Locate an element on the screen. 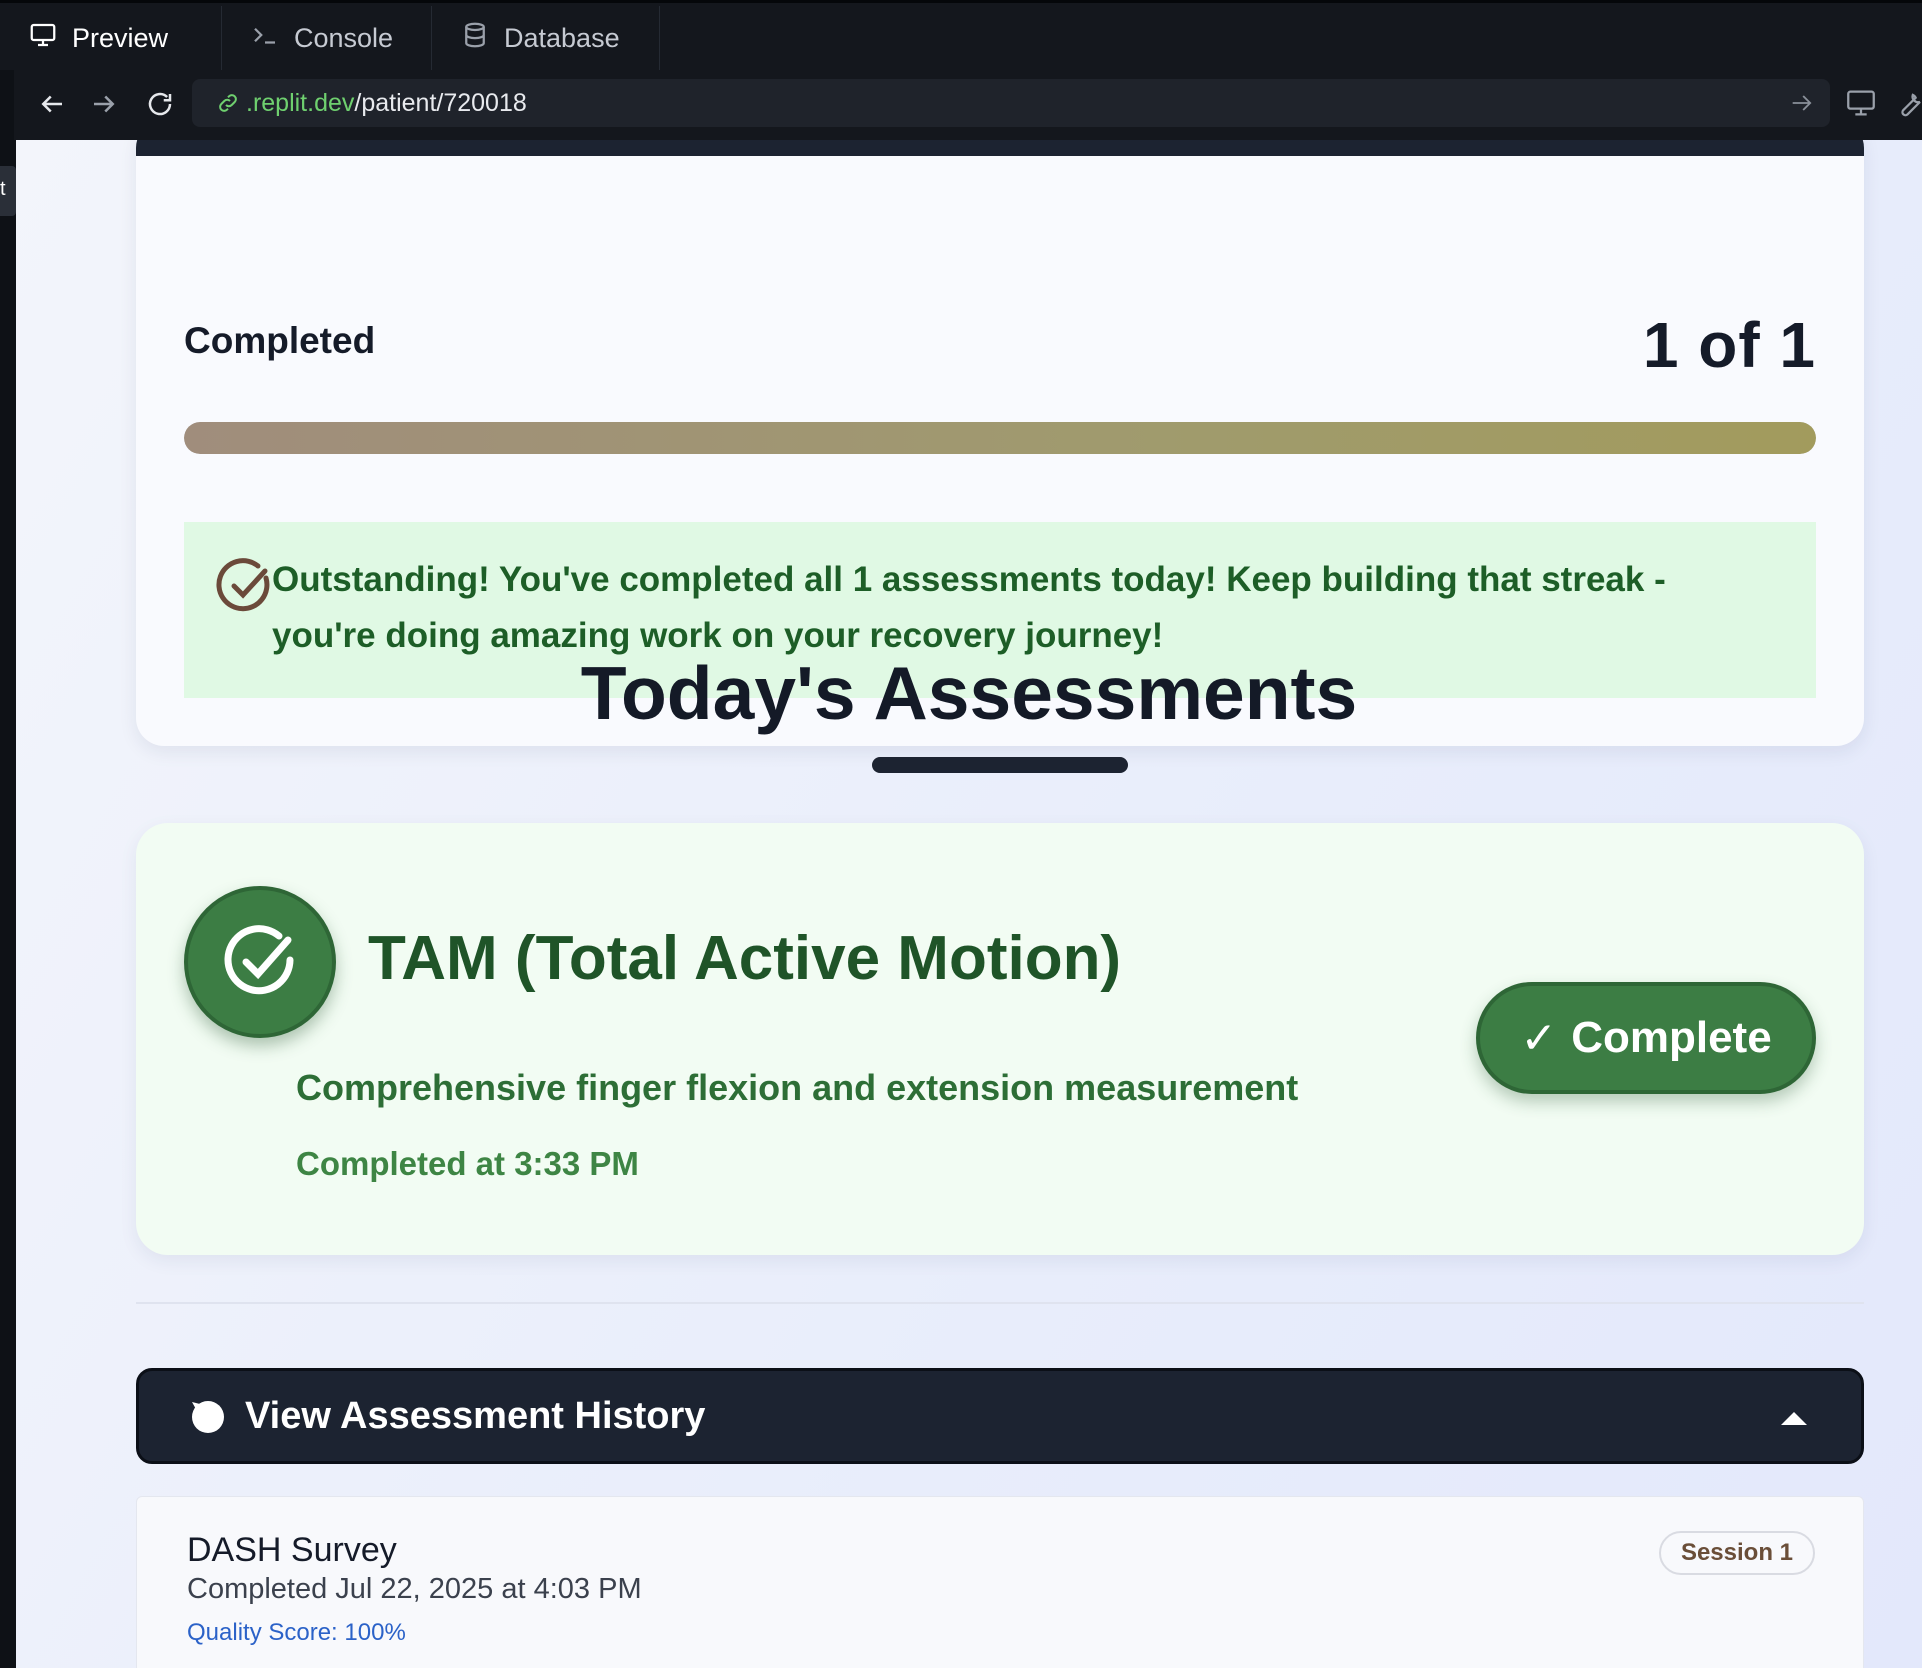 The image size is (1922, 1668). workspace-left-strip is located at coordinates (8, 904).